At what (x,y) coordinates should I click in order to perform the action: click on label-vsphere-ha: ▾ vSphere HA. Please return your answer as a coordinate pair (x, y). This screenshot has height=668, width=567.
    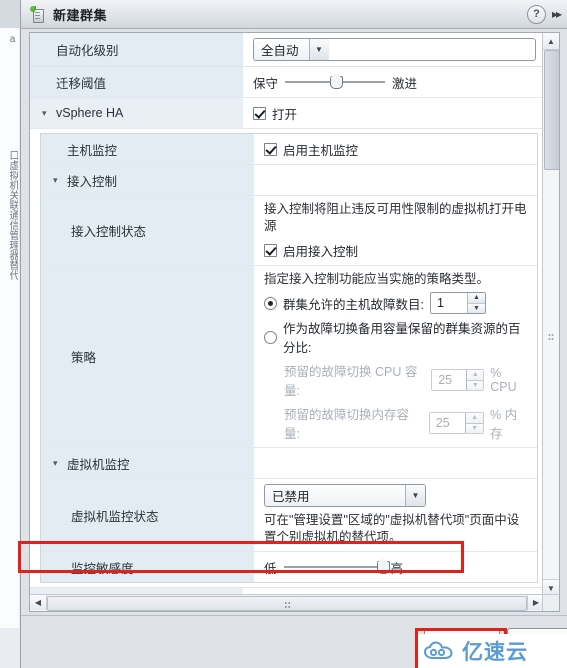
    Looking at the image, I should click on (136, 113).